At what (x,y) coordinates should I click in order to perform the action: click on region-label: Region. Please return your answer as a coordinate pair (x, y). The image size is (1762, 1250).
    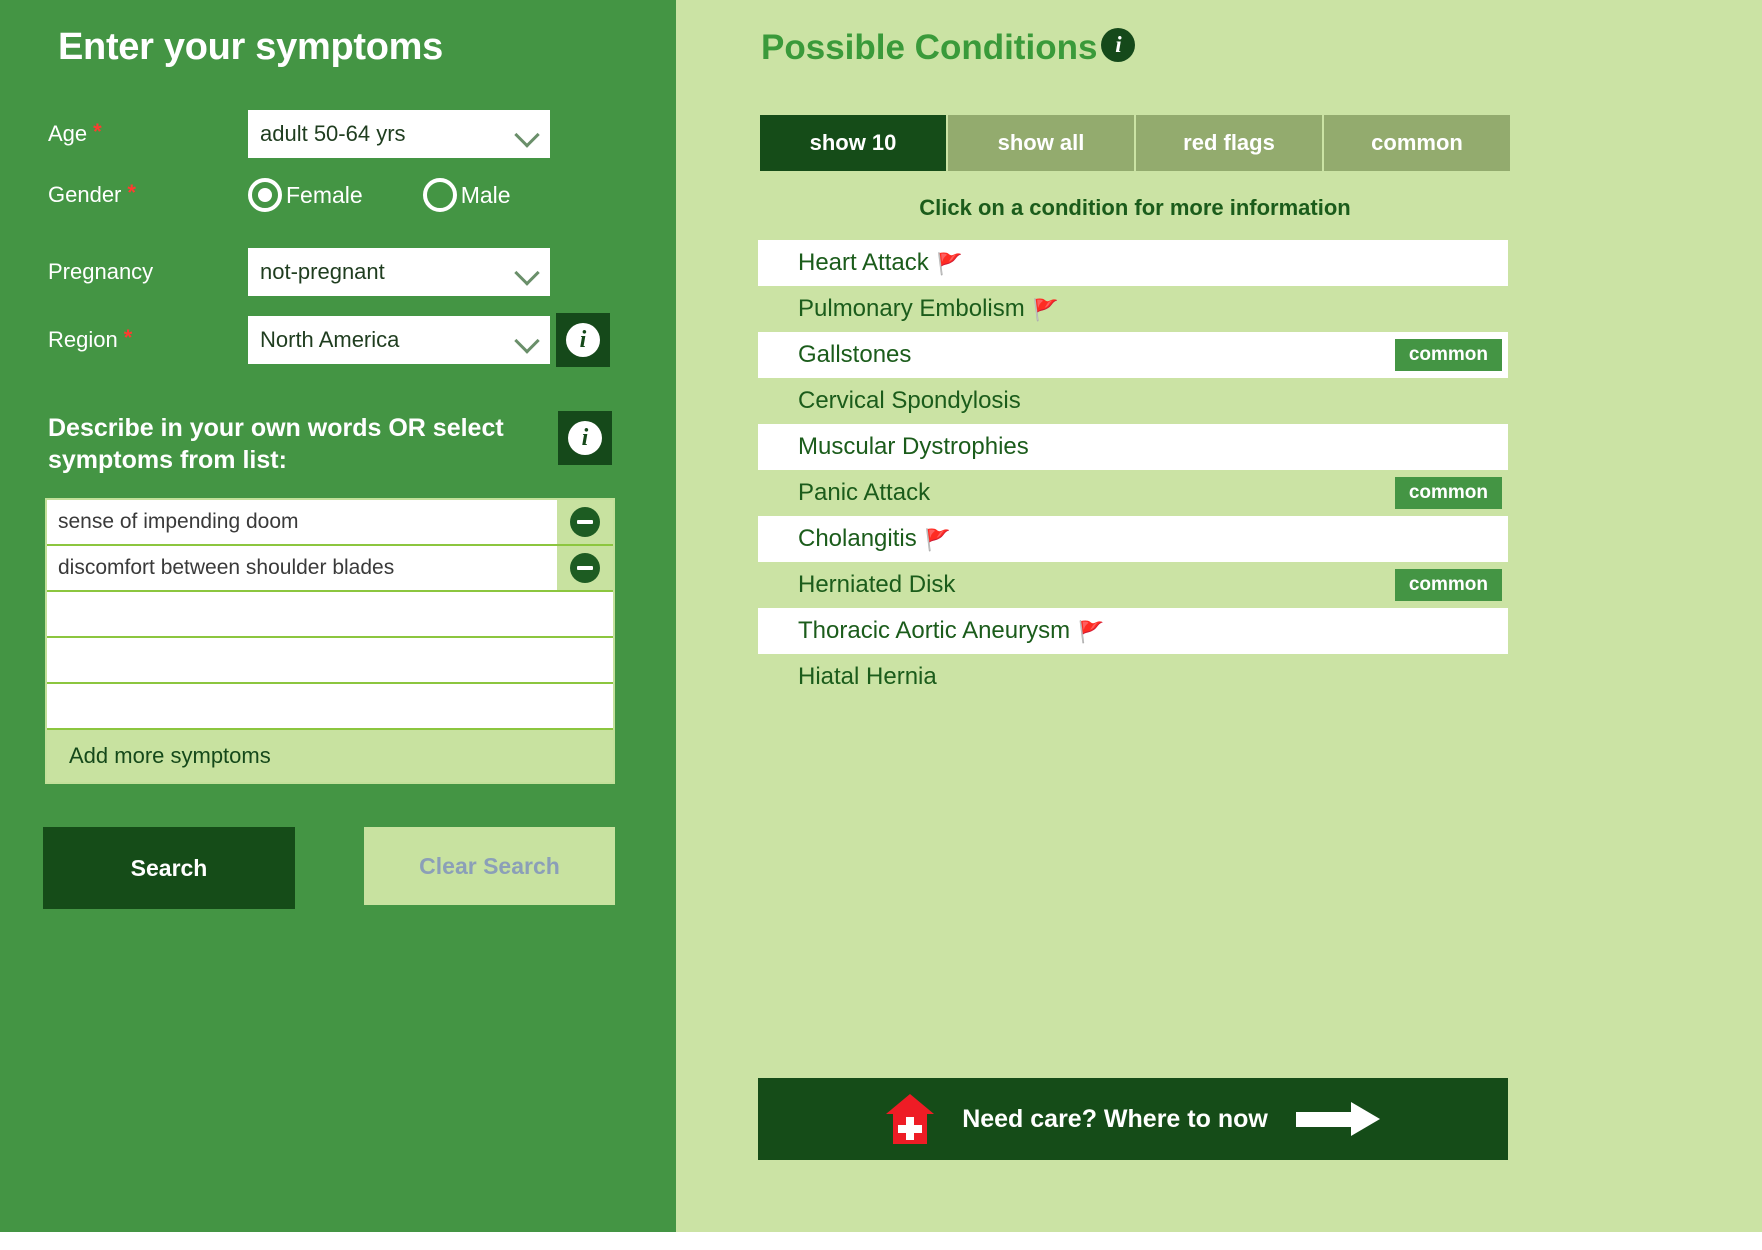
    Looking at the image, I should click on (83, 339).